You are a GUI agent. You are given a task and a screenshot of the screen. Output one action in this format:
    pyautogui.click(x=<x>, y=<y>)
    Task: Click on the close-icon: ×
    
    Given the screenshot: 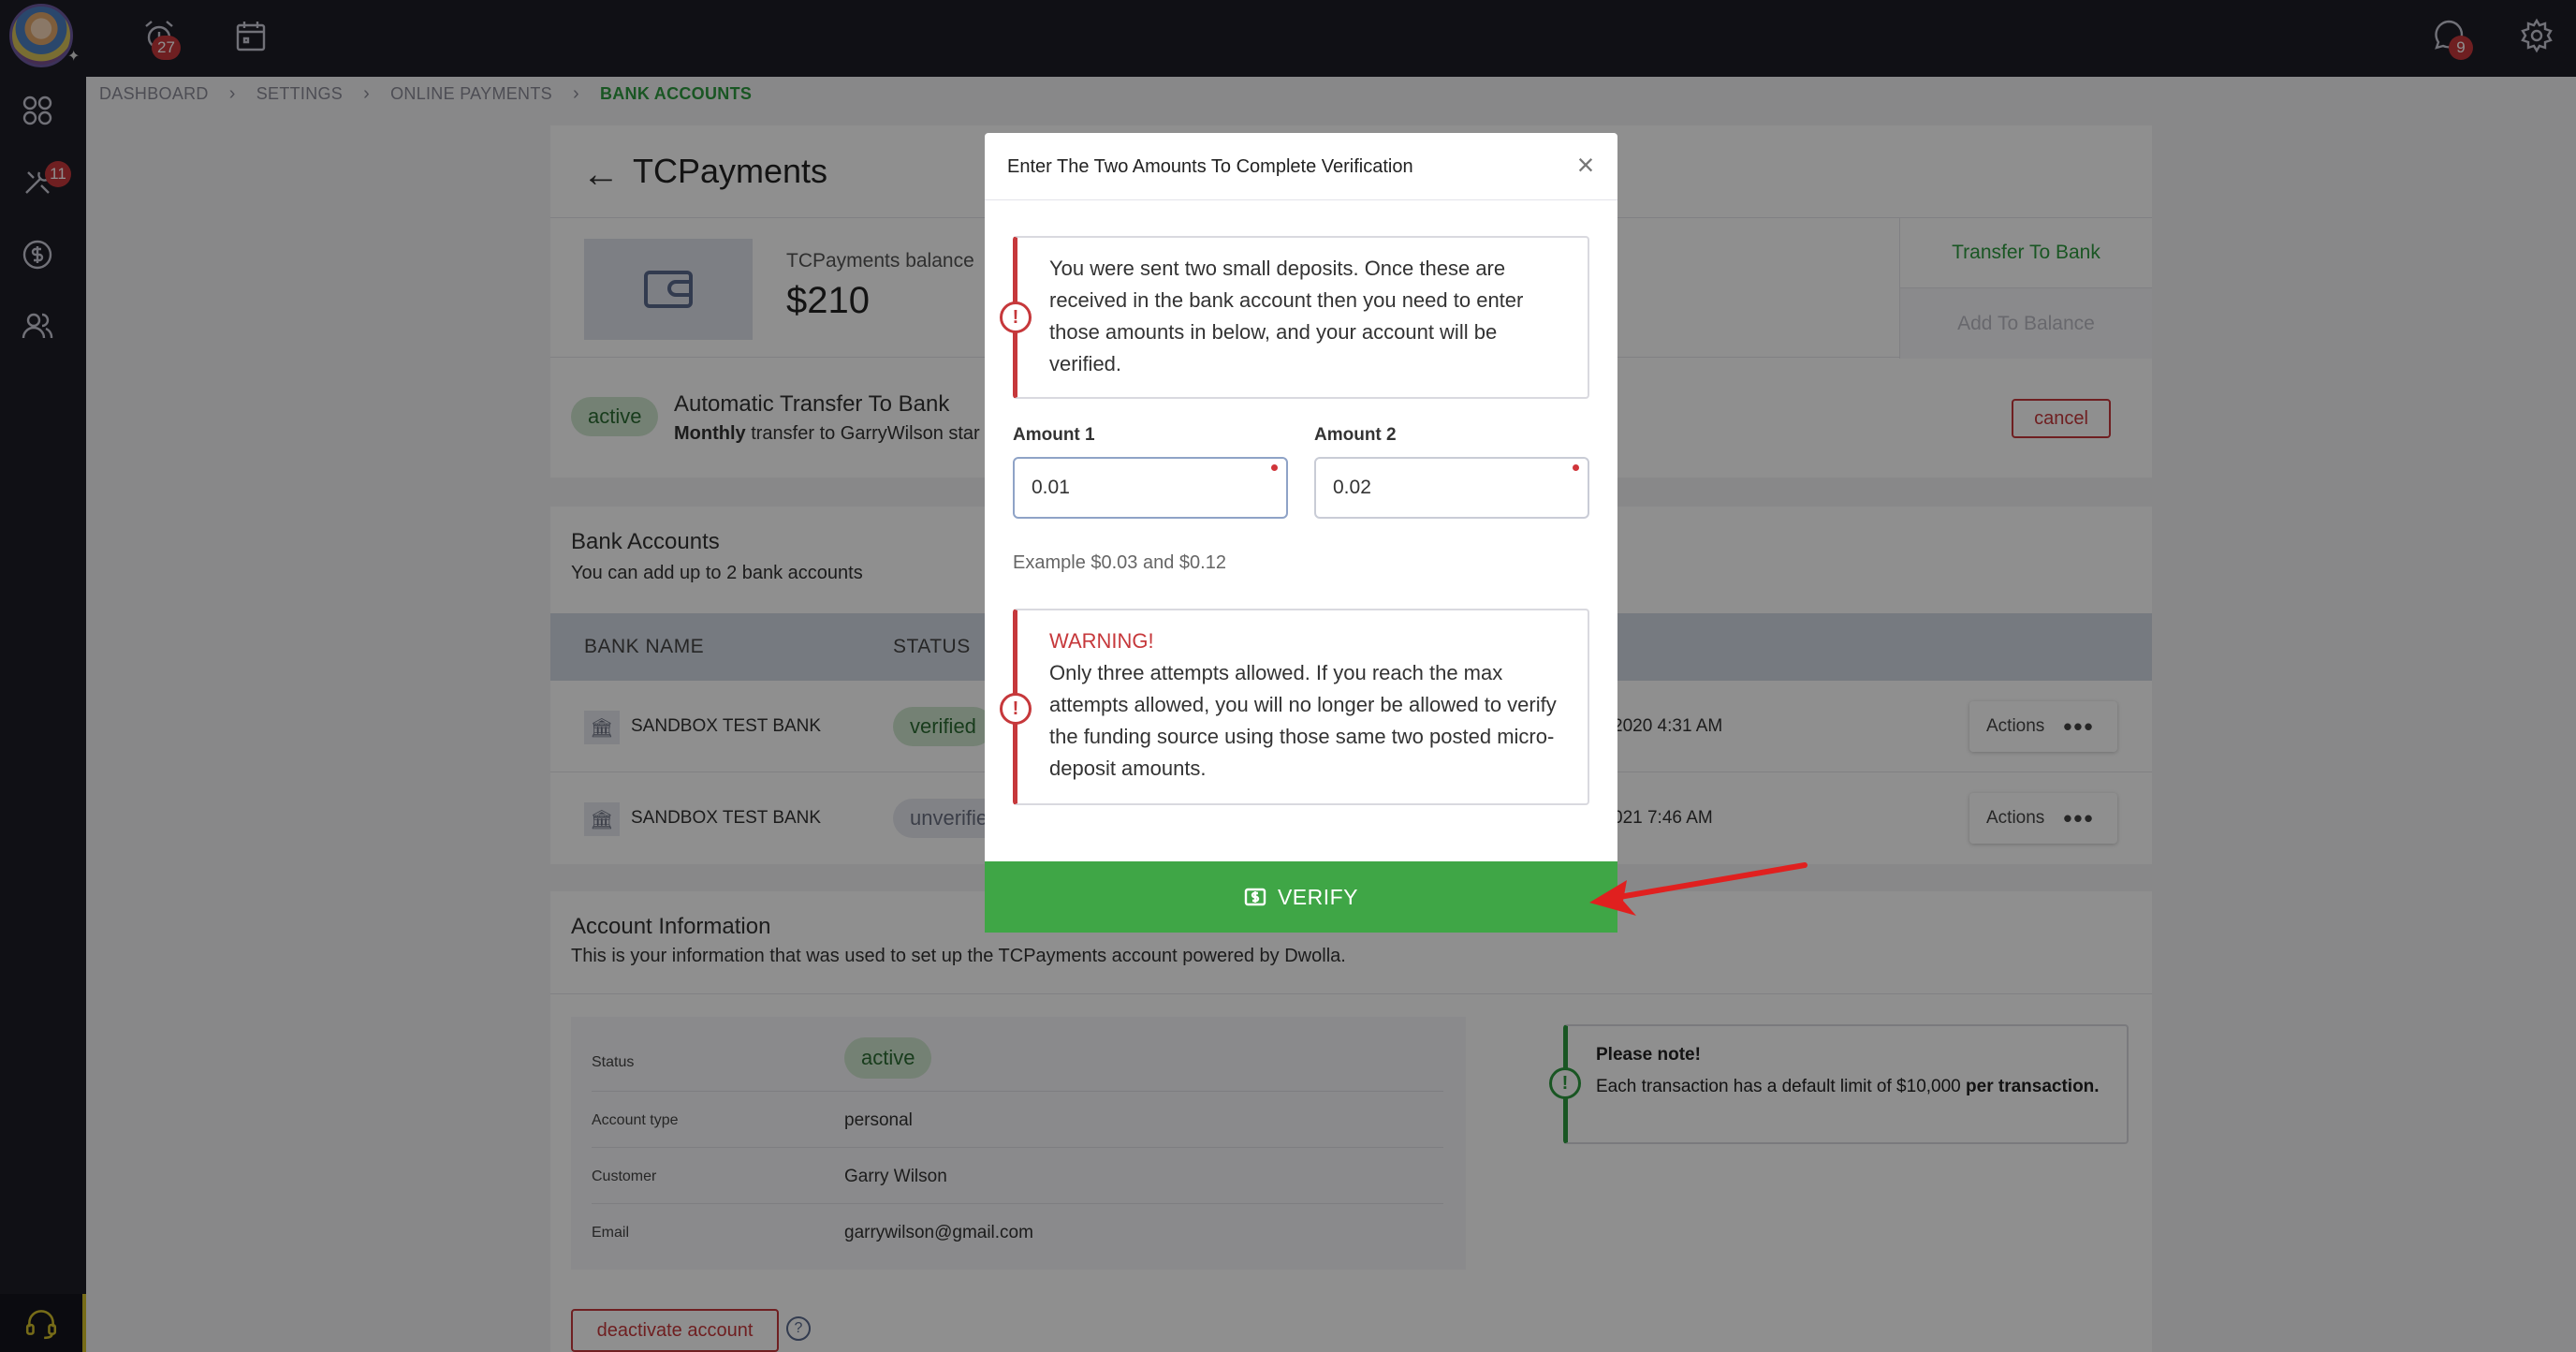 What is the action you would take?
    pyautogui.click(x=1585, y=165)
    